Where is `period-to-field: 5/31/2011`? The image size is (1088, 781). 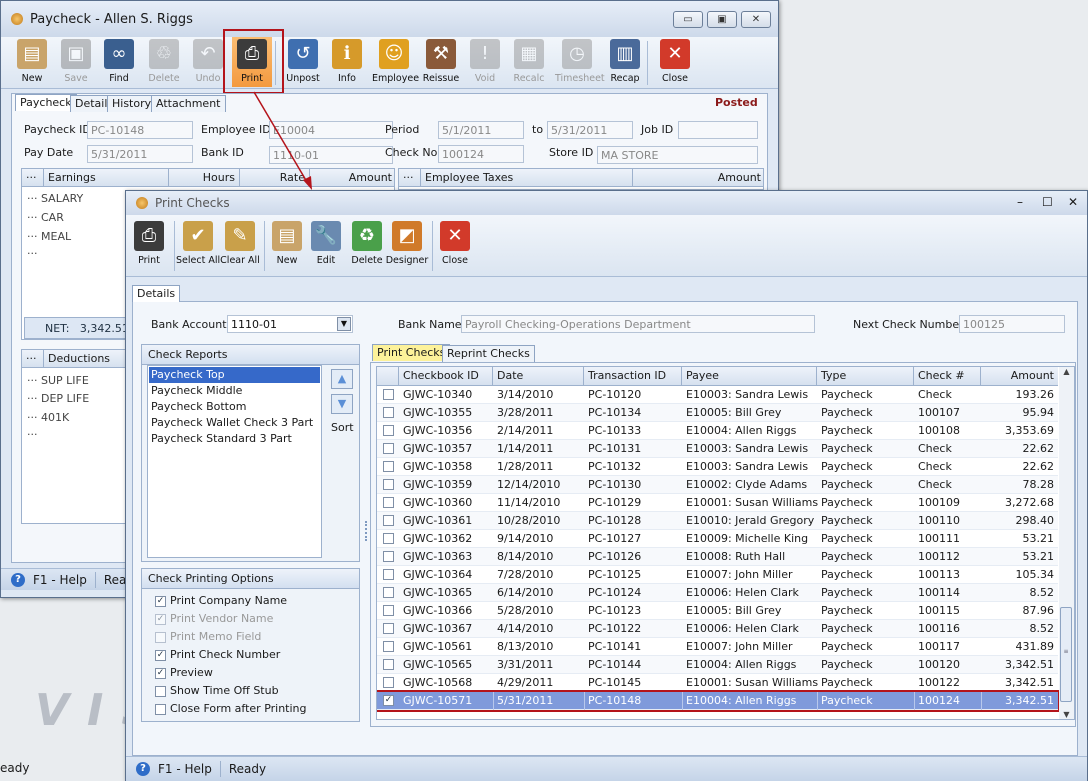 period-to-field: 5/31/2011 is located at coordinates (590, 130).